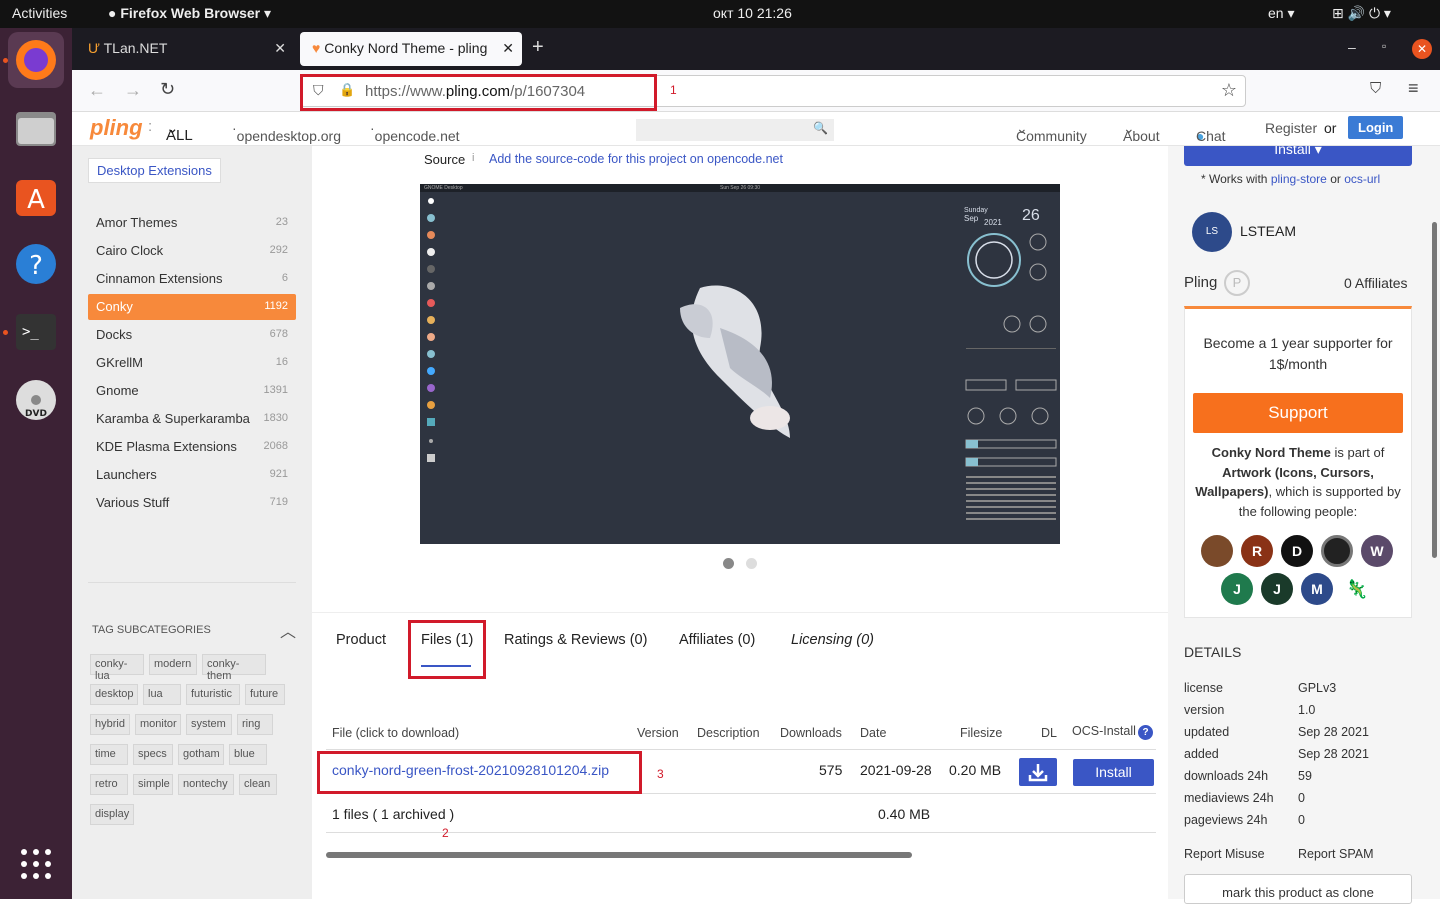  Describe the element at coordinates (1298, 156) in the screenshot. I see `install-button: Install ▾` at that location.